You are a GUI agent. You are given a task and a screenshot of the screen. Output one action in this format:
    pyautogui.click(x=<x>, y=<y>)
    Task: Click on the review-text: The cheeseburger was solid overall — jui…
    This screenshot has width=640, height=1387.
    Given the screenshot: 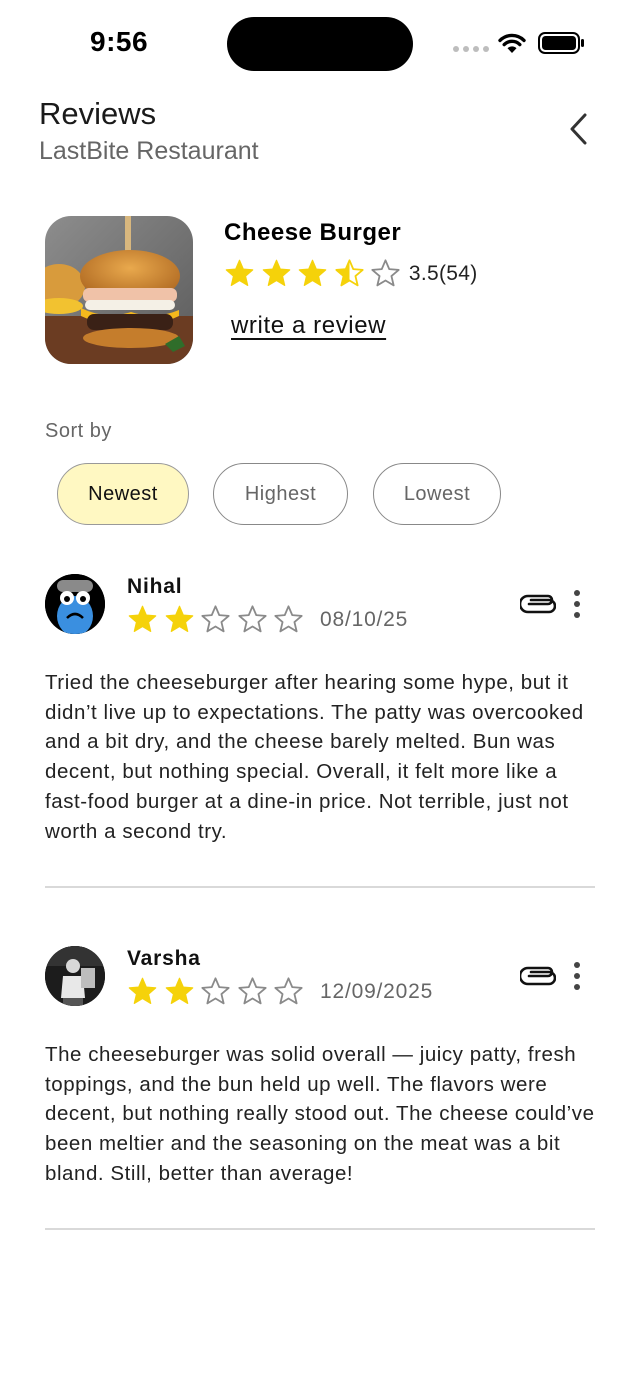 What is the action you would take?
    pyautogui.click(x=320, y=1114)
    